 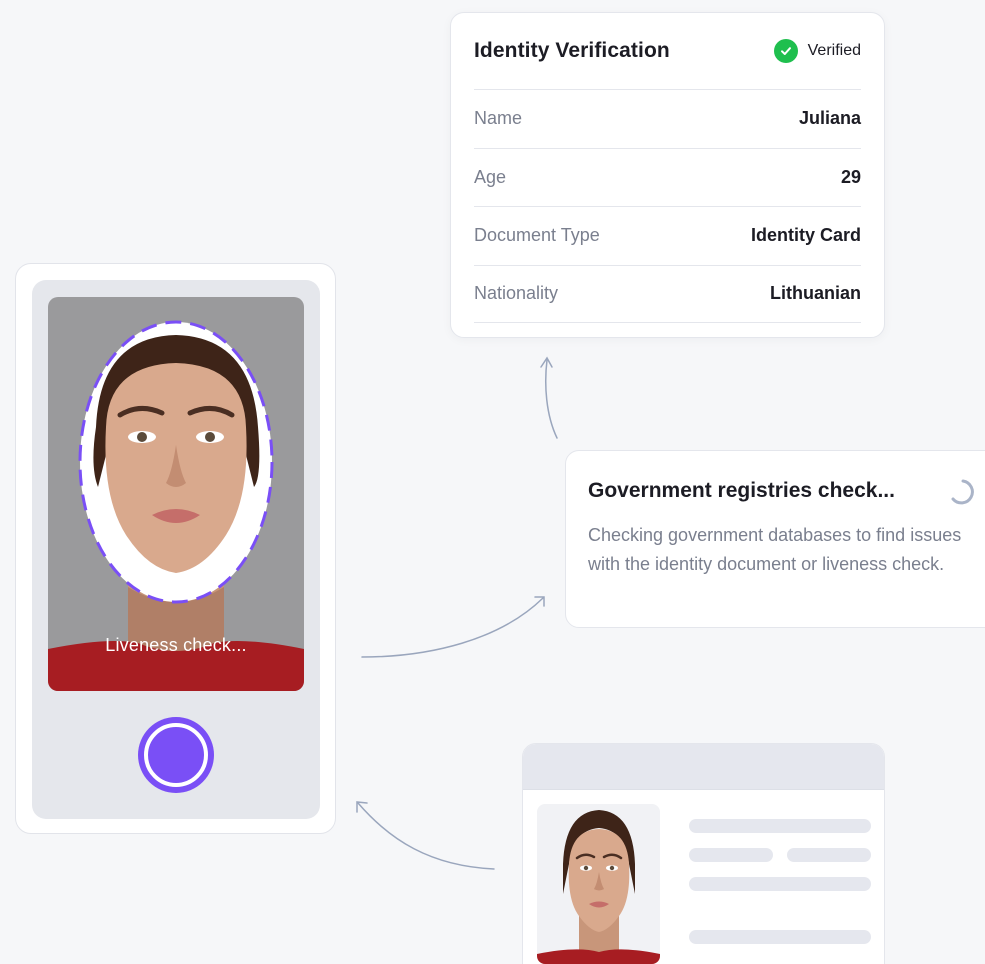 I want to click on capture-button-ring, so click(x=176, y=755).